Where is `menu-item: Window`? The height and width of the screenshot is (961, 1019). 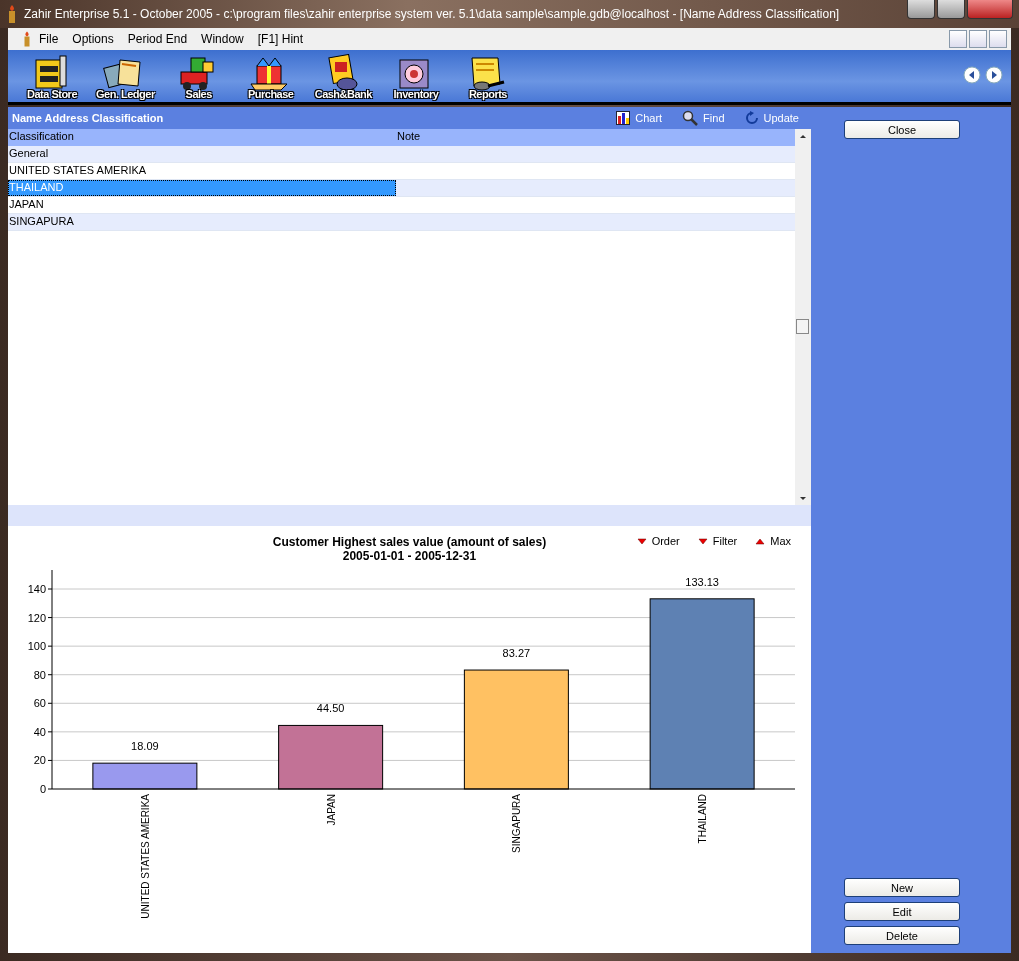
menu-item: Window is located at coordinates (222, 39).